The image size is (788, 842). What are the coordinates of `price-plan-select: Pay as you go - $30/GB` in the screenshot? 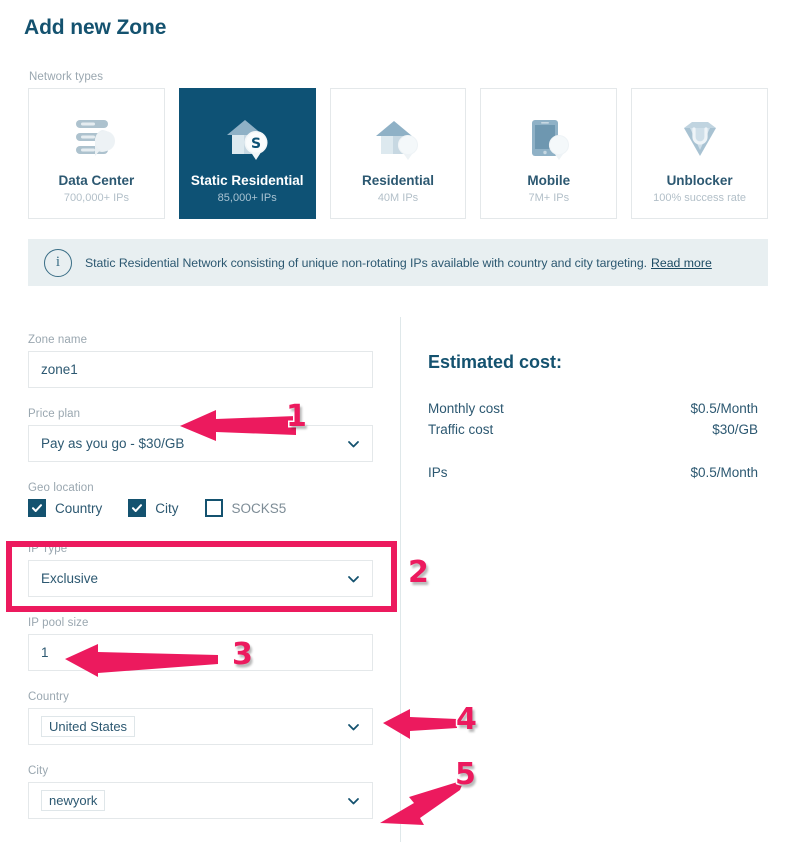 It's located at (200, 443).